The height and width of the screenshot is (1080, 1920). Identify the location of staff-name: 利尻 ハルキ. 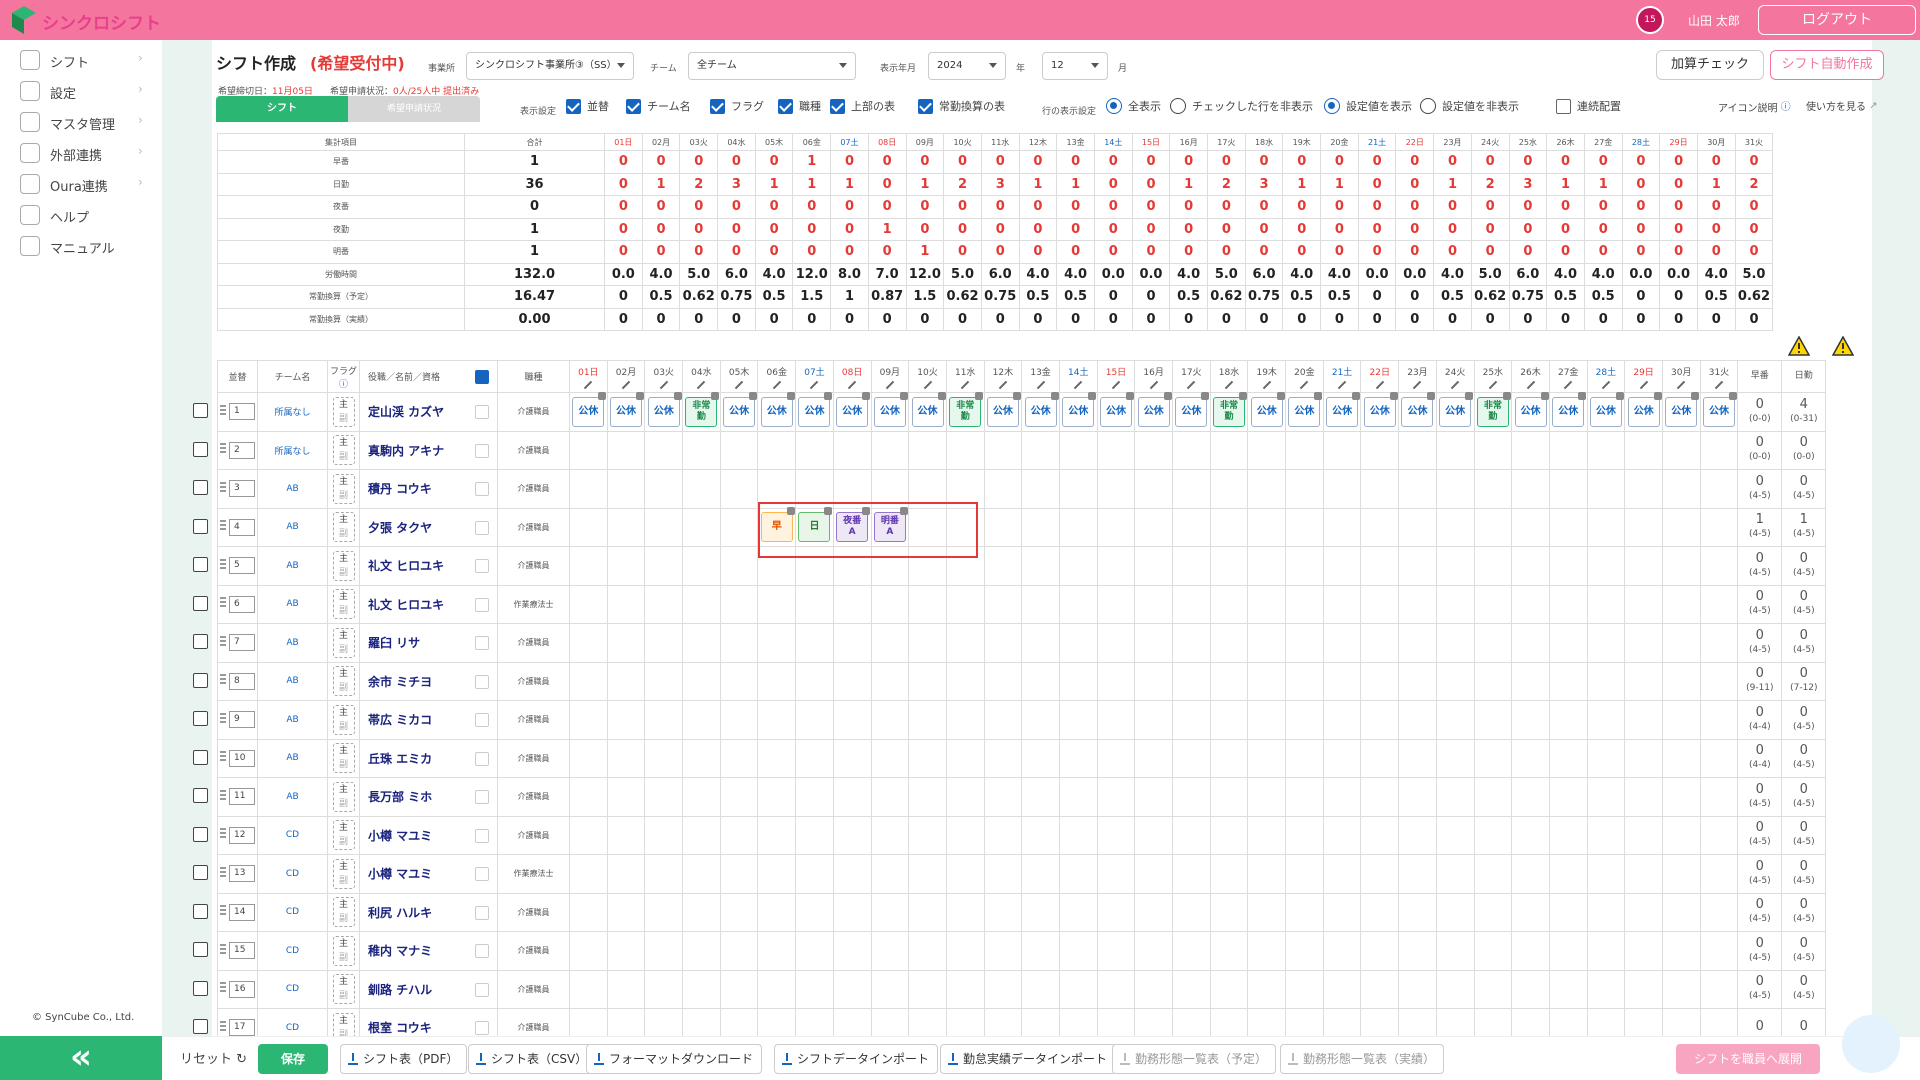
(400, 913).